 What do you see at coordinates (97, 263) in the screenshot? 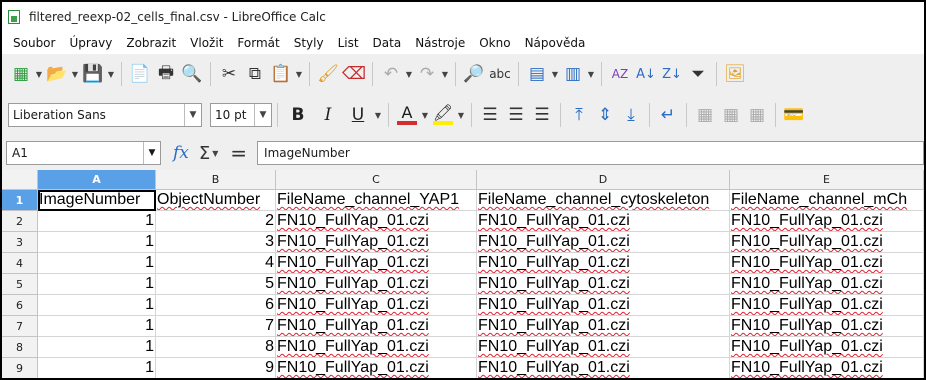
I see `cell-a4: 1` at bounding box center [97, 263].